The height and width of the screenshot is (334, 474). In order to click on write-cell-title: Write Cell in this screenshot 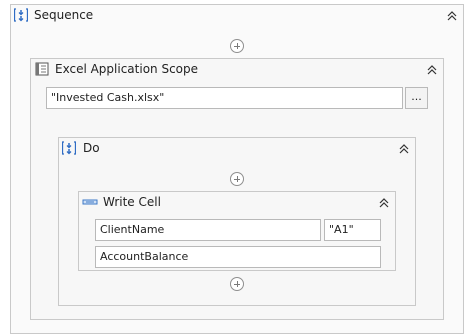, I will do `click(132, 202)`.